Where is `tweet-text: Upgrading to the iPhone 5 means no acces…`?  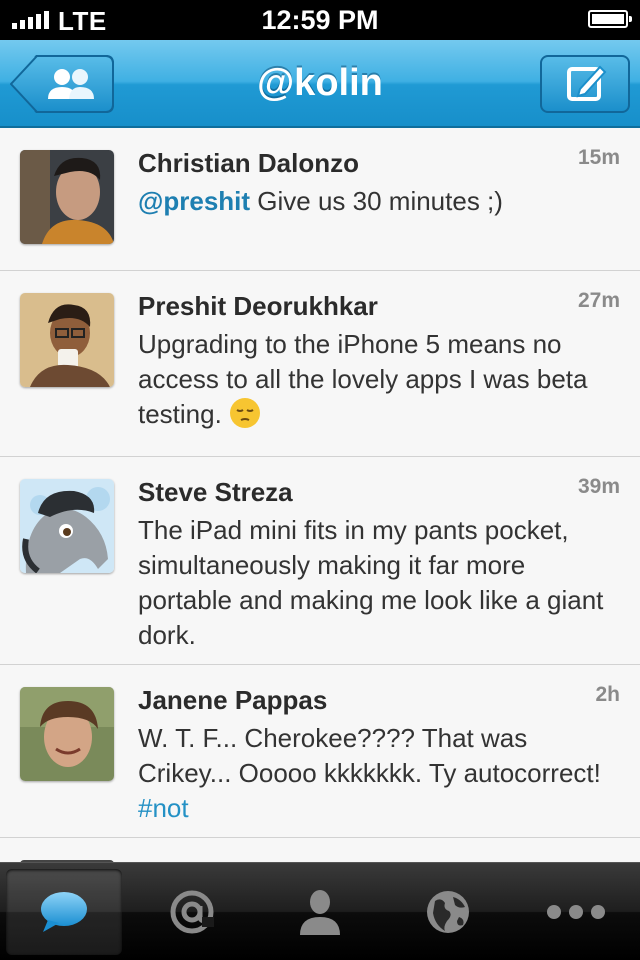
tweet-text: Upgrading to the iPhone 5 means no acces… is located at coordinates (363, 379).